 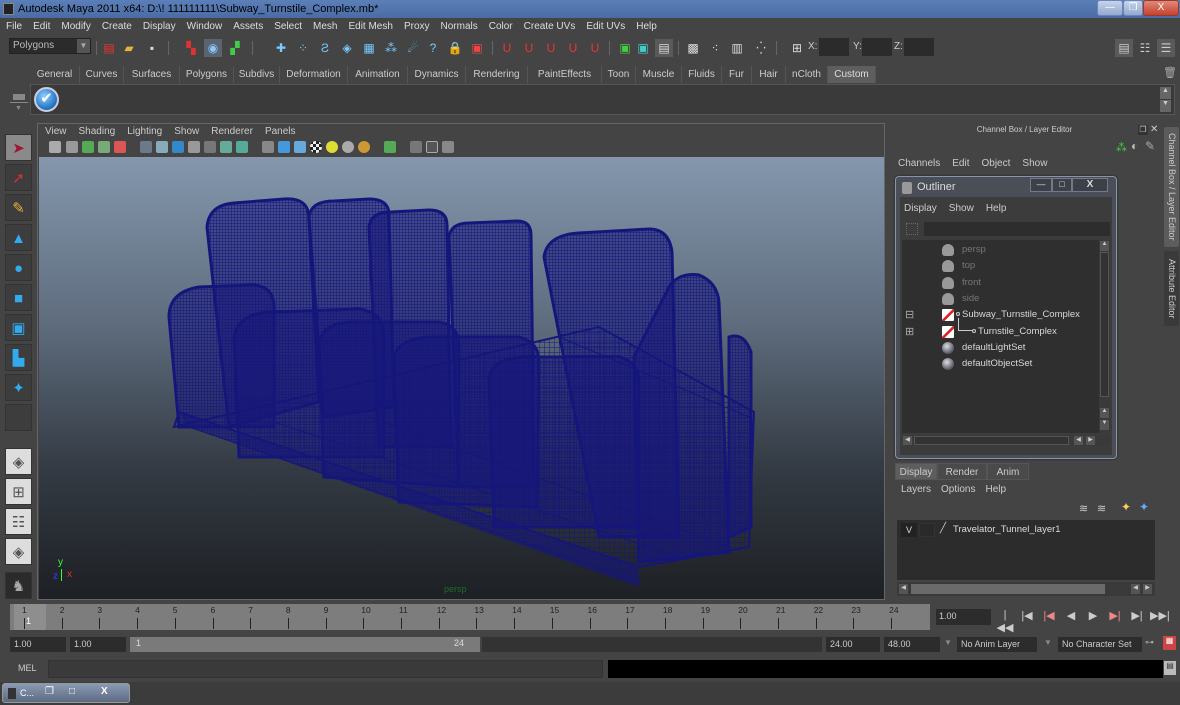 I want to click on scale-tool-icon: ■, so click(x=18, y=297).